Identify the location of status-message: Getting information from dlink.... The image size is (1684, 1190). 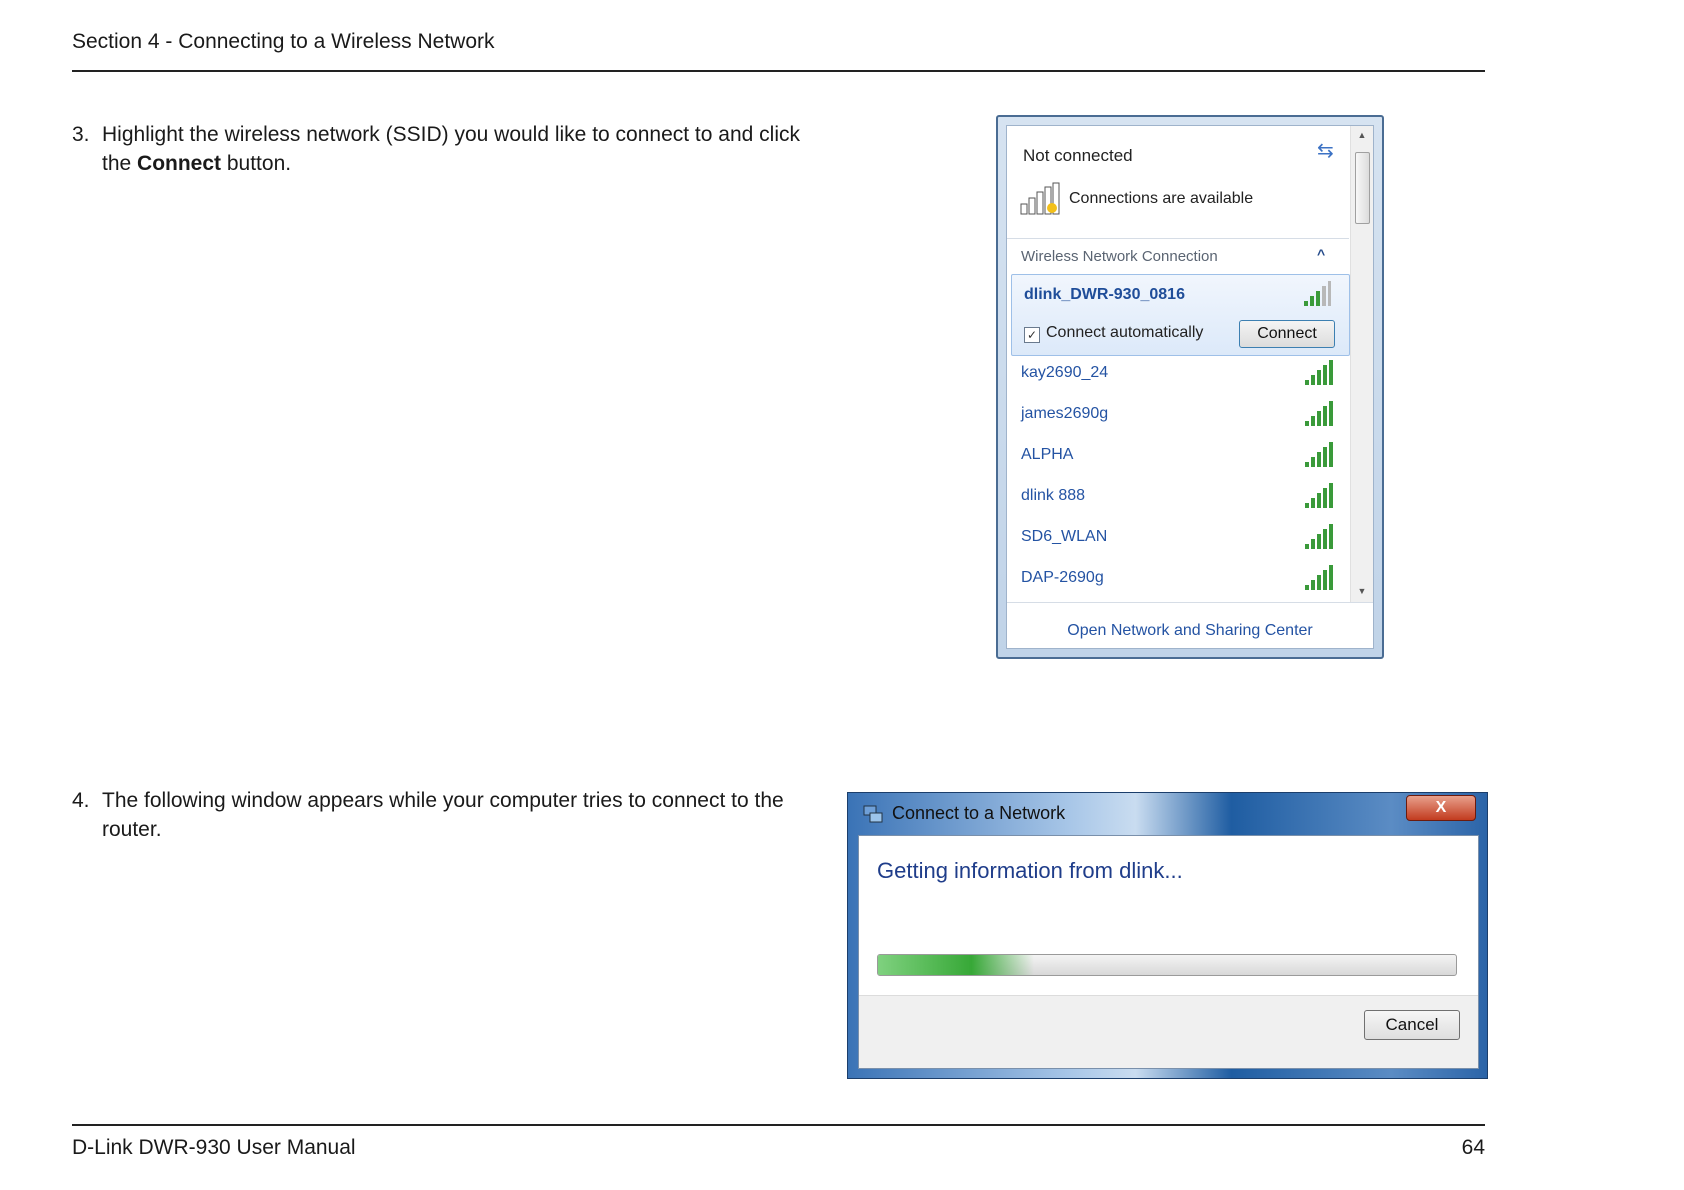
(1030, 870).